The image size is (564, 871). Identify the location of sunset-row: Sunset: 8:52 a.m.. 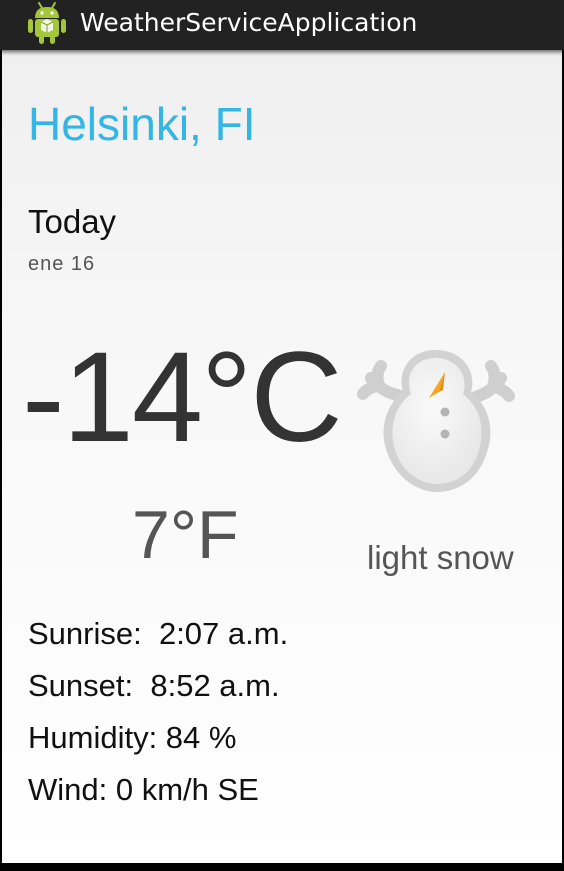
(154, 685).